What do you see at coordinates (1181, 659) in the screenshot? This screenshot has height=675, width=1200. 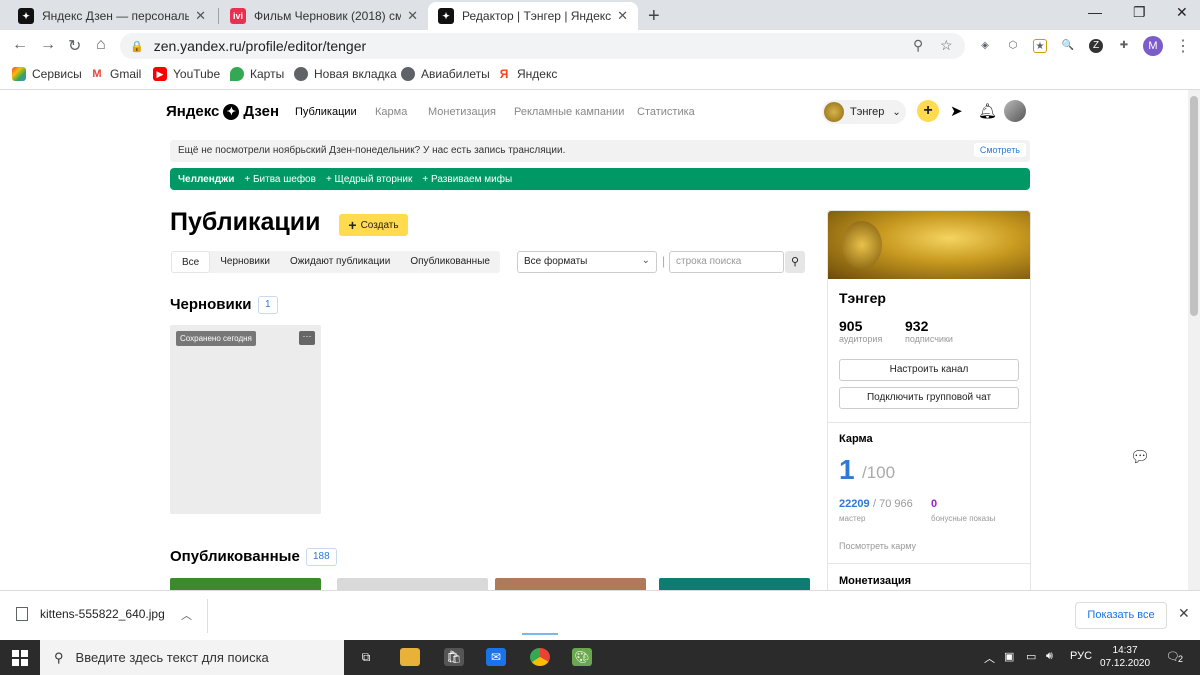 I see `notifications-count: 2` at bounding box center [1181, 659].